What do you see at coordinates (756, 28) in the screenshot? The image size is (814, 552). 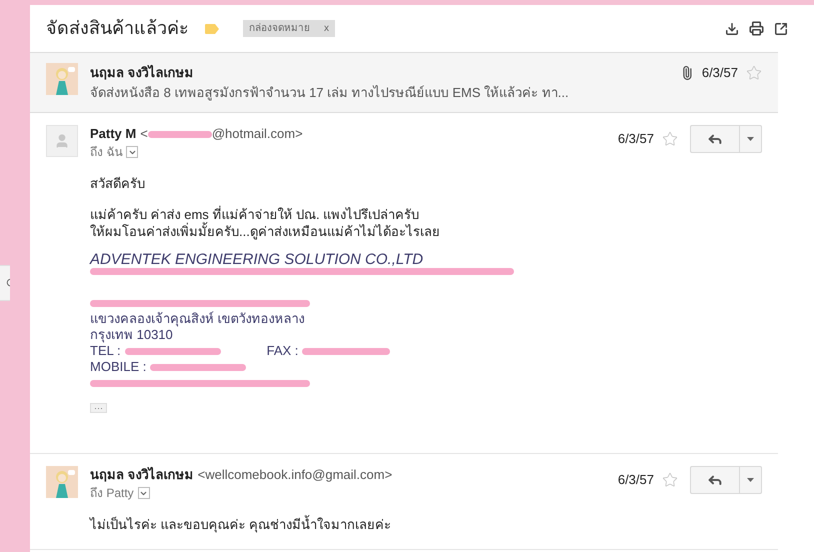 I see `print-icon` at bounding box center [756, 28].